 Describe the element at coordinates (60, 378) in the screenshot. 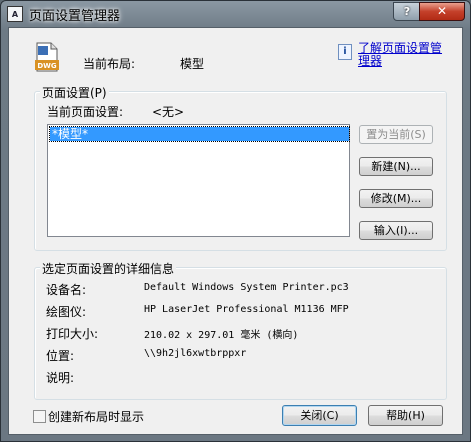

I see `description-label: 说明:` at that location.